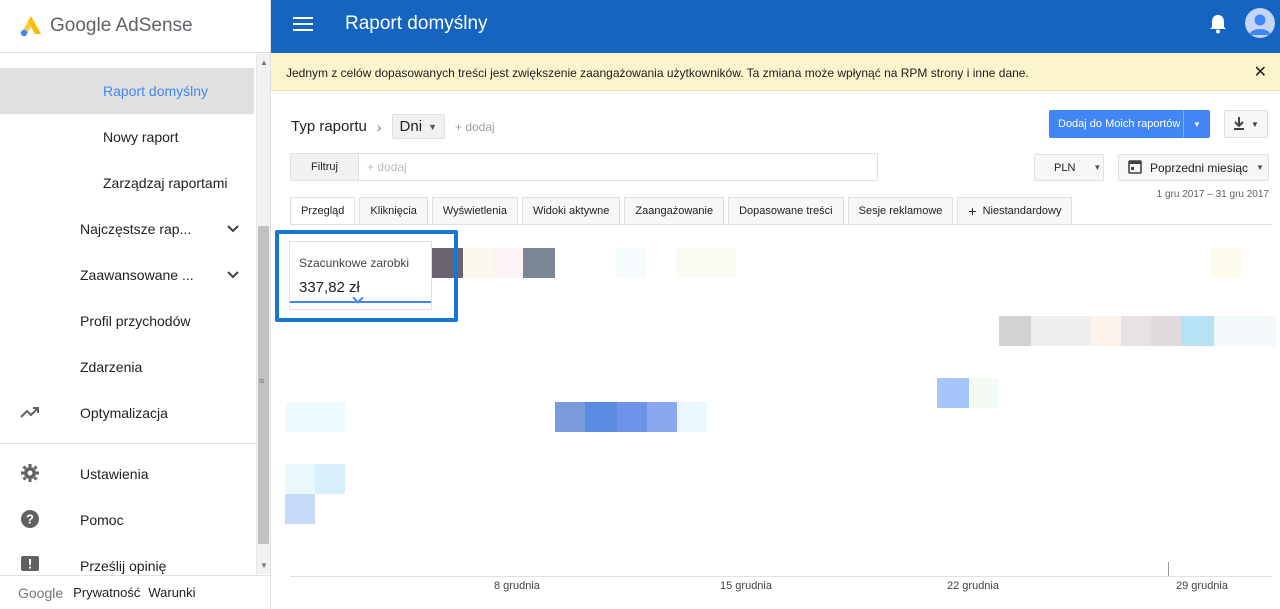 The width and height of the screenshot is (1280, 609). I want to click on sidebar-item-profil-przychodow: Profil przychodów, so click(127, 321).